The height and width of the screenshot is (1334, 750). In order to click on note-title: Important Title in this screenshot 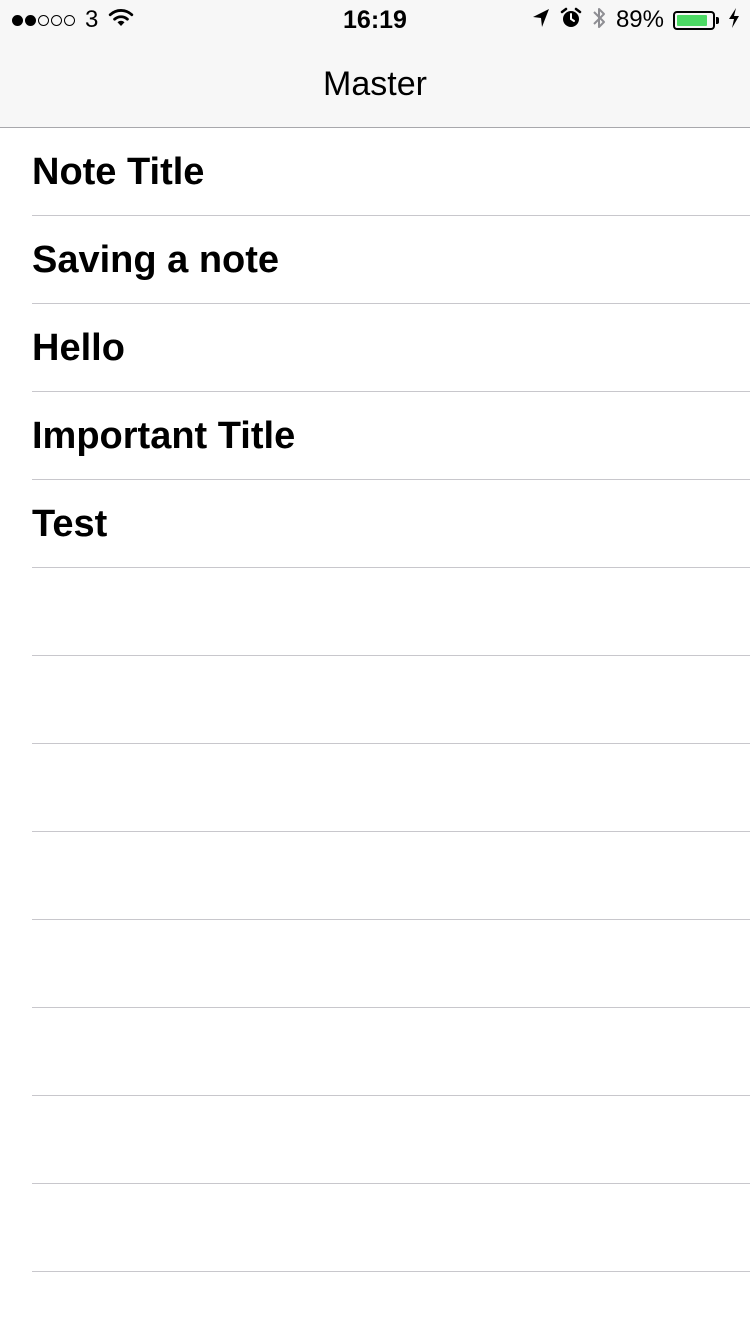, I will do `click(164, 435)`.